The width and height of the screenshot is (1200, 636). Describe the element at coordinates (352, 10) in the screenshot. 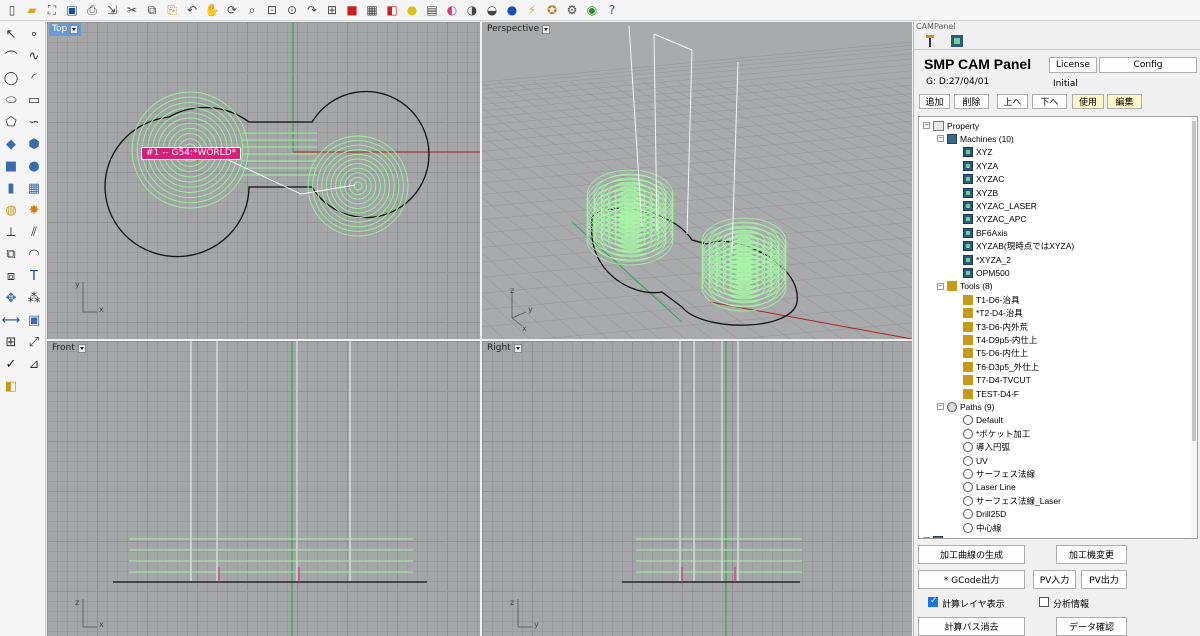

I see `car-icon: ■` at that location.